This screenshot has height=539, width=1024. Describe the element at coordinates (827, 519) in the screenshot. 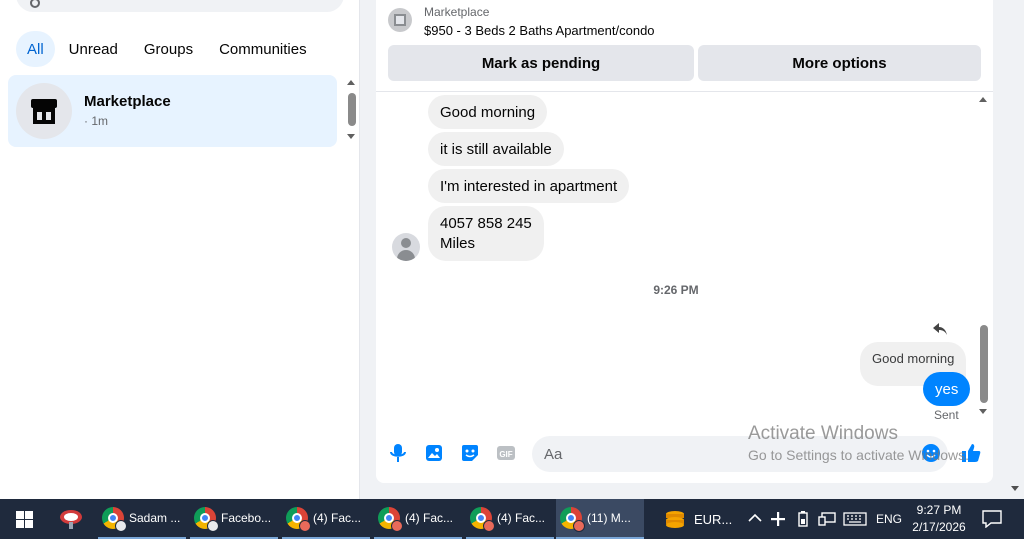

I see `network-icon` at that location.